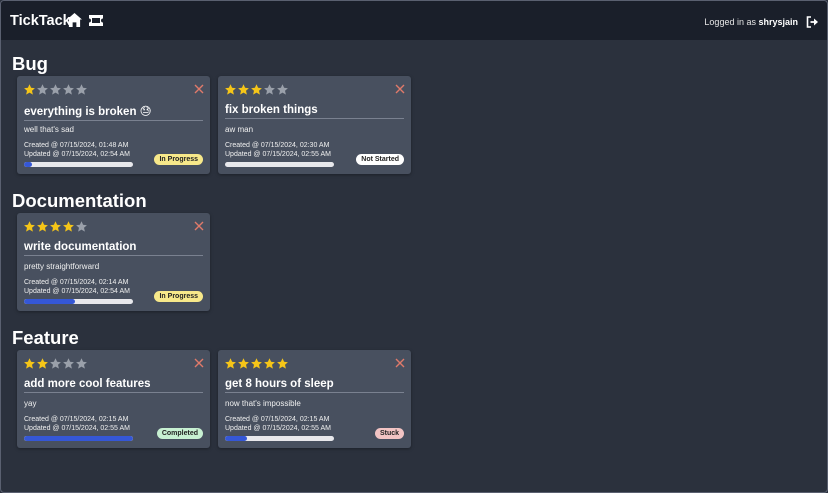 The image size is (828, 493). What do you see at coordinates (113, 112) in the screenshot?
I see `ticket-title: everything is broken 😓` at bounding box center [113, 112].